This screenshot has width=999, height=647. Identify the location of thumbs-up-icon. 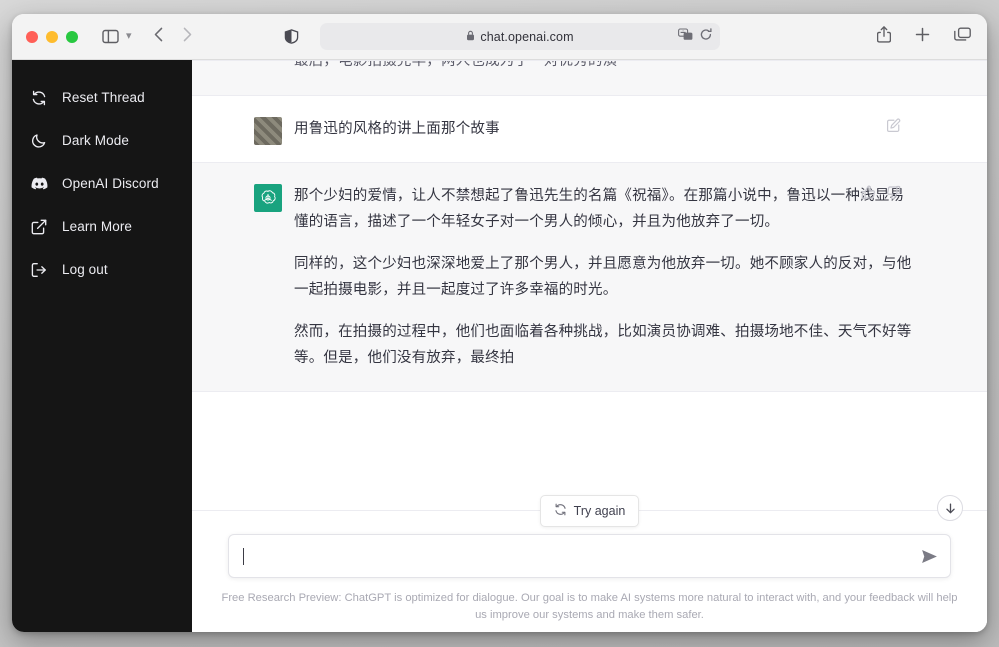
(868, 195).